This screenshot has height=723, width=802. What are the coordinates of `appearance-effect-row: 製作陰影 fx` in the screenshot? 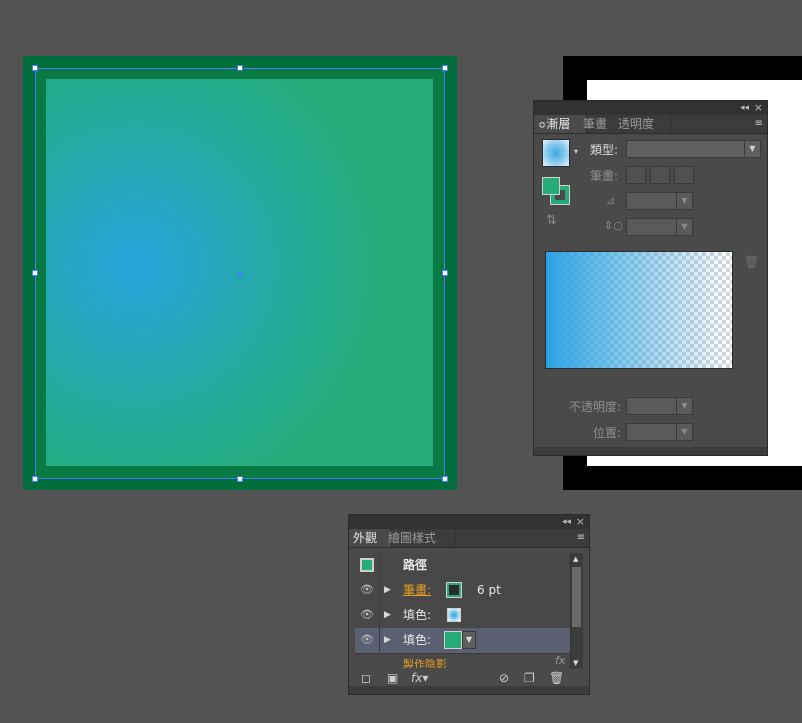 It's located at (464, 661).